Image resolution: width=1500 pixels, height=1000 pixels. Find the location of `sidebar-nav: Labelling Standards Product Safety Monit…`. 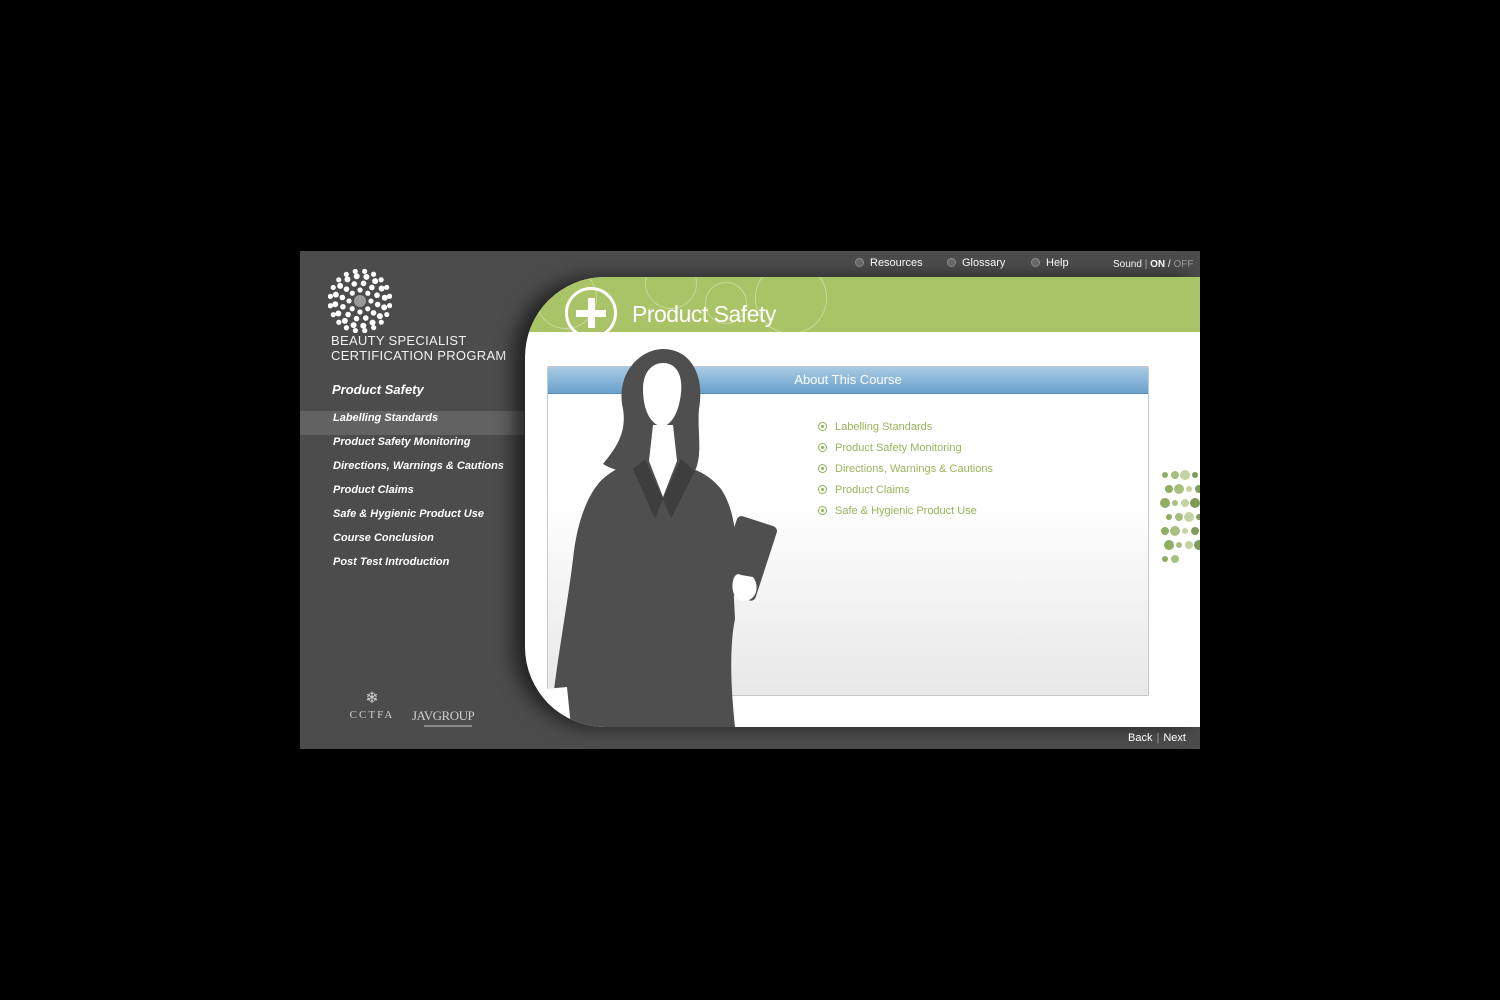

sidebar-nav: Labelling Standards Product Safety Monit… is located at coordinates (412, 495).